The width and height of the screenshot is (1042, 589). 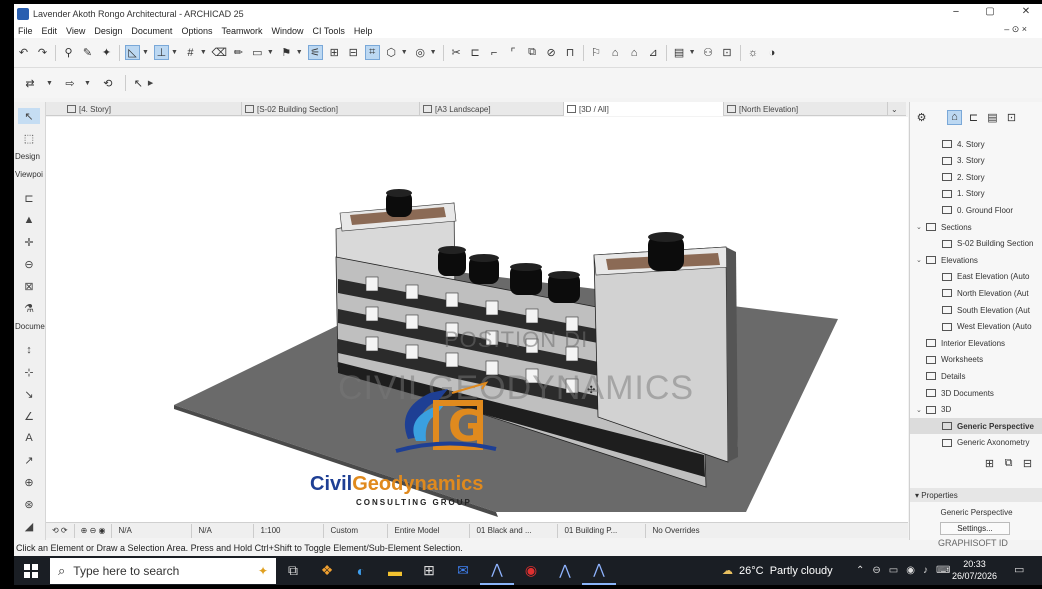 I want to click on usb-icon: ⊖, so click(x=876, y=570).